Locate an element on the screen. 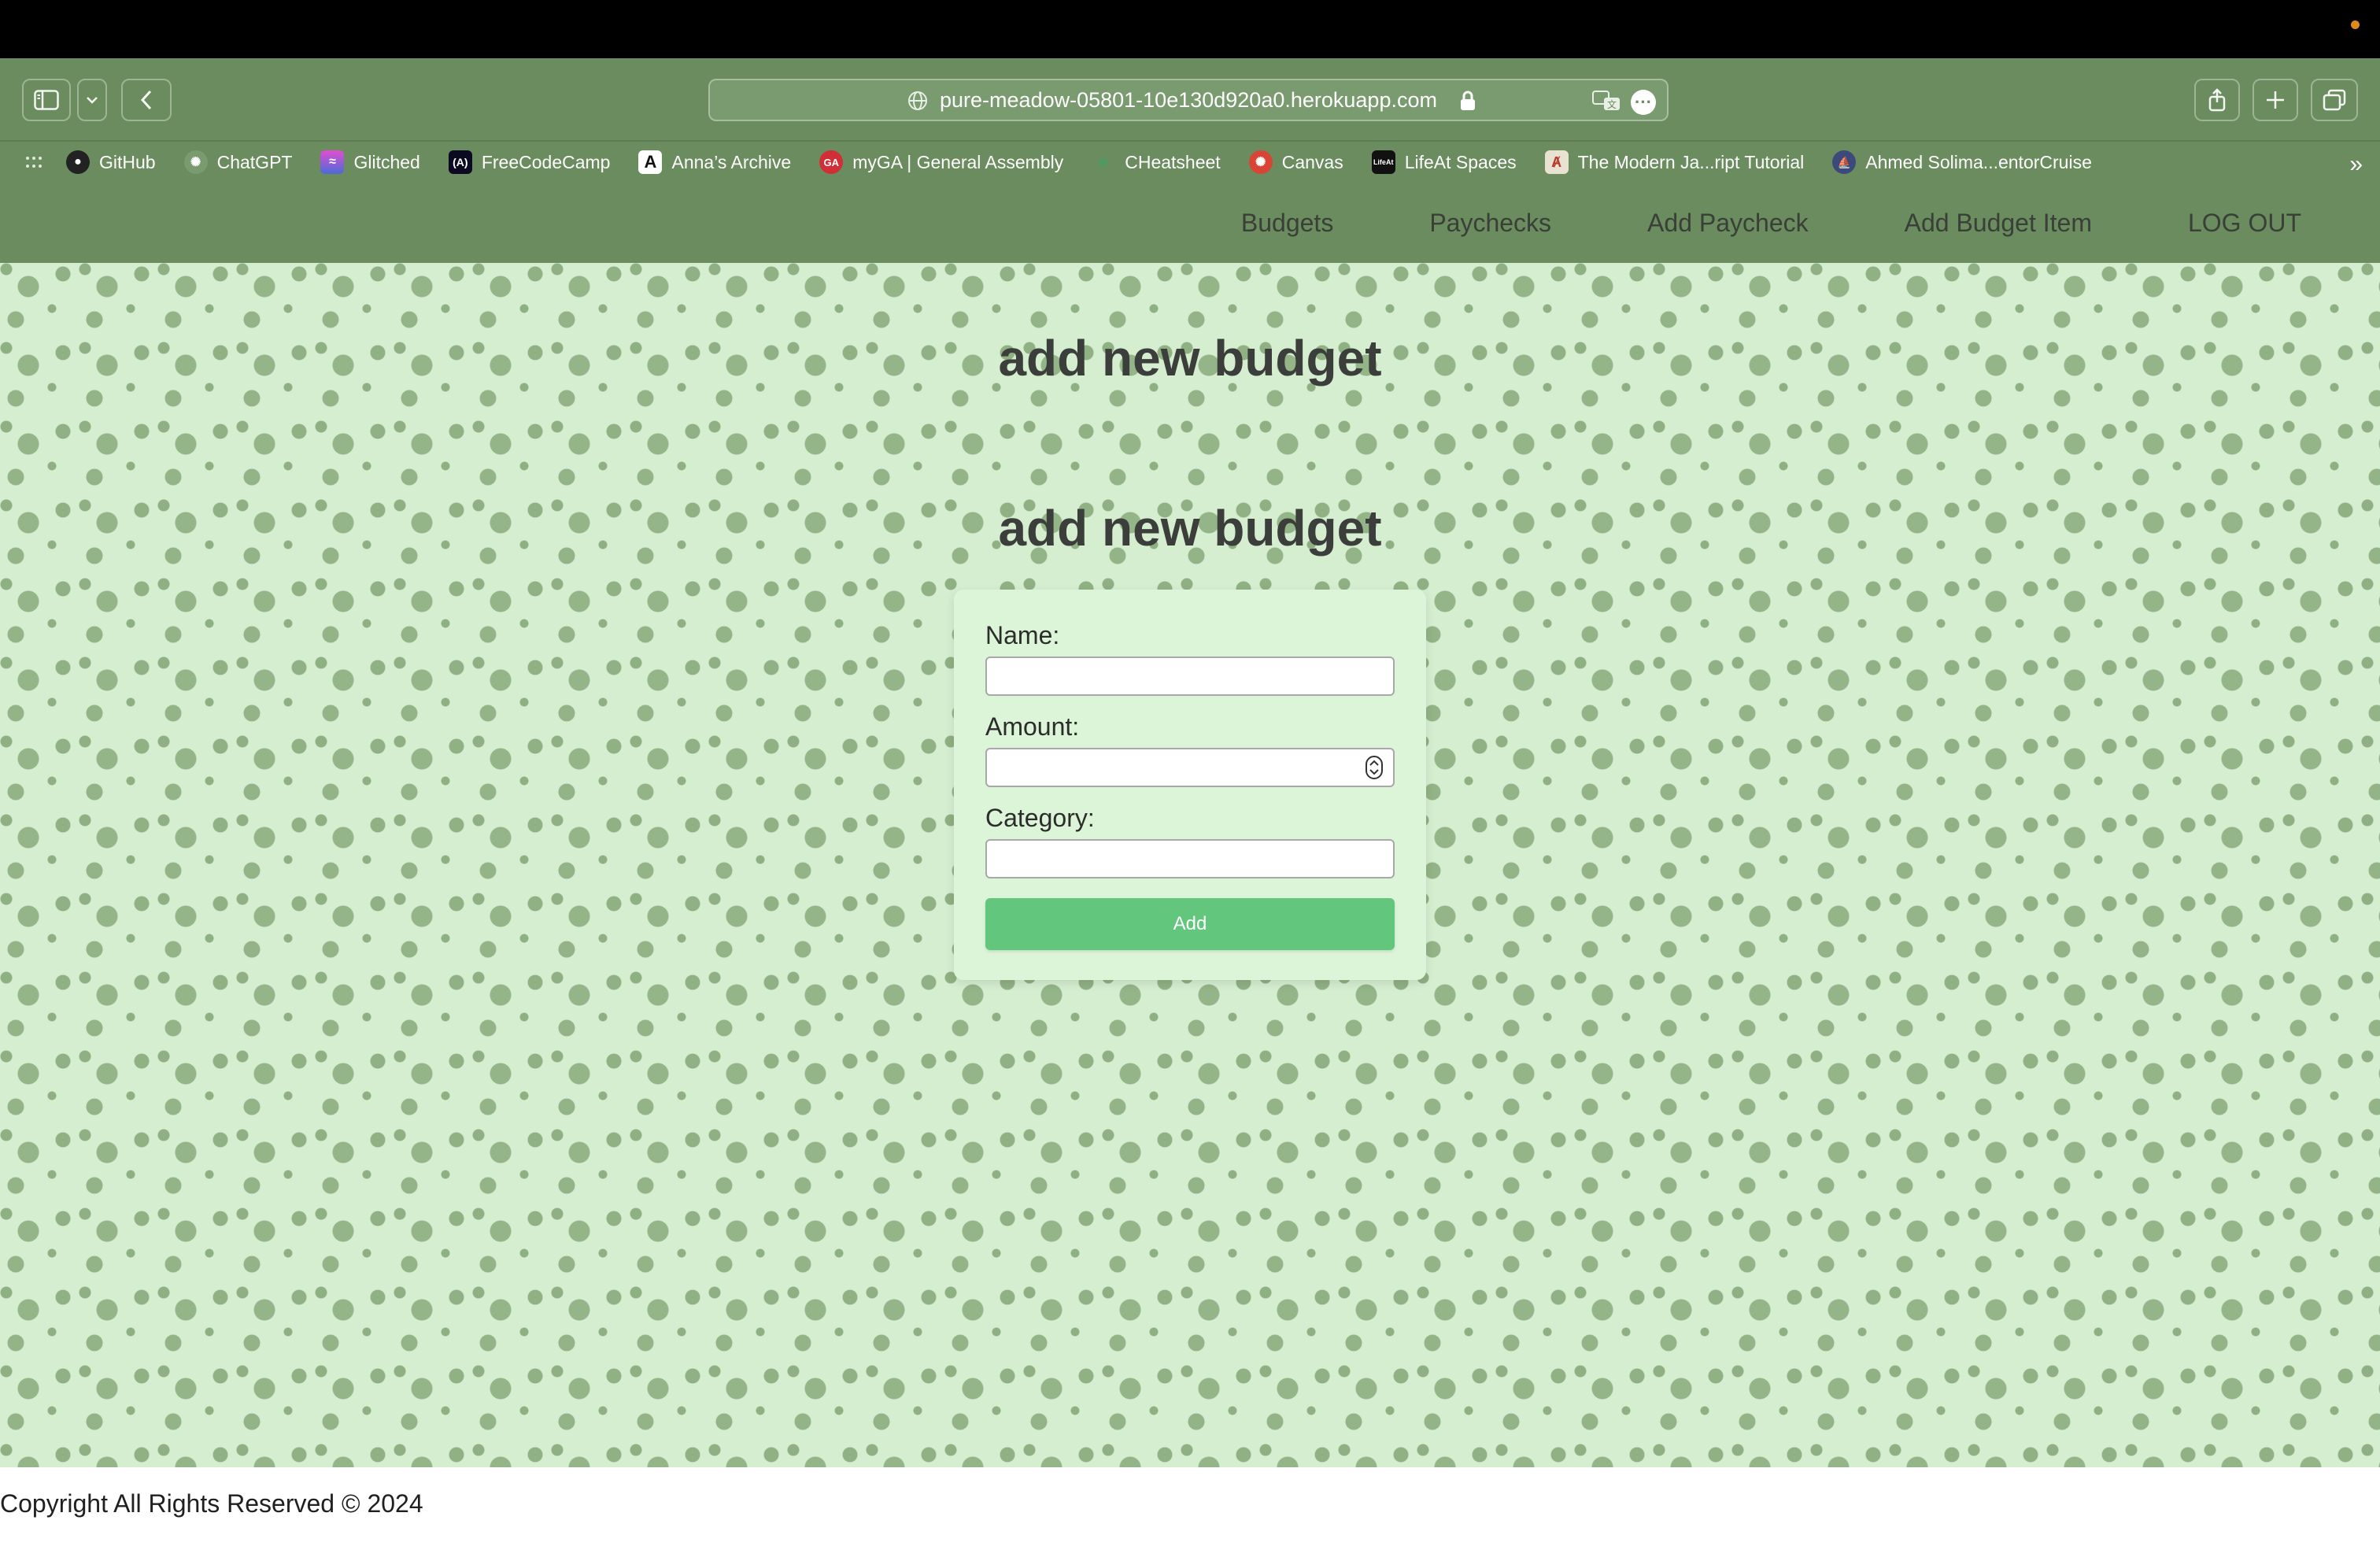 The width and height of the screenshot is (2380, 1546). name-input is located at coordinates (1190, 676).